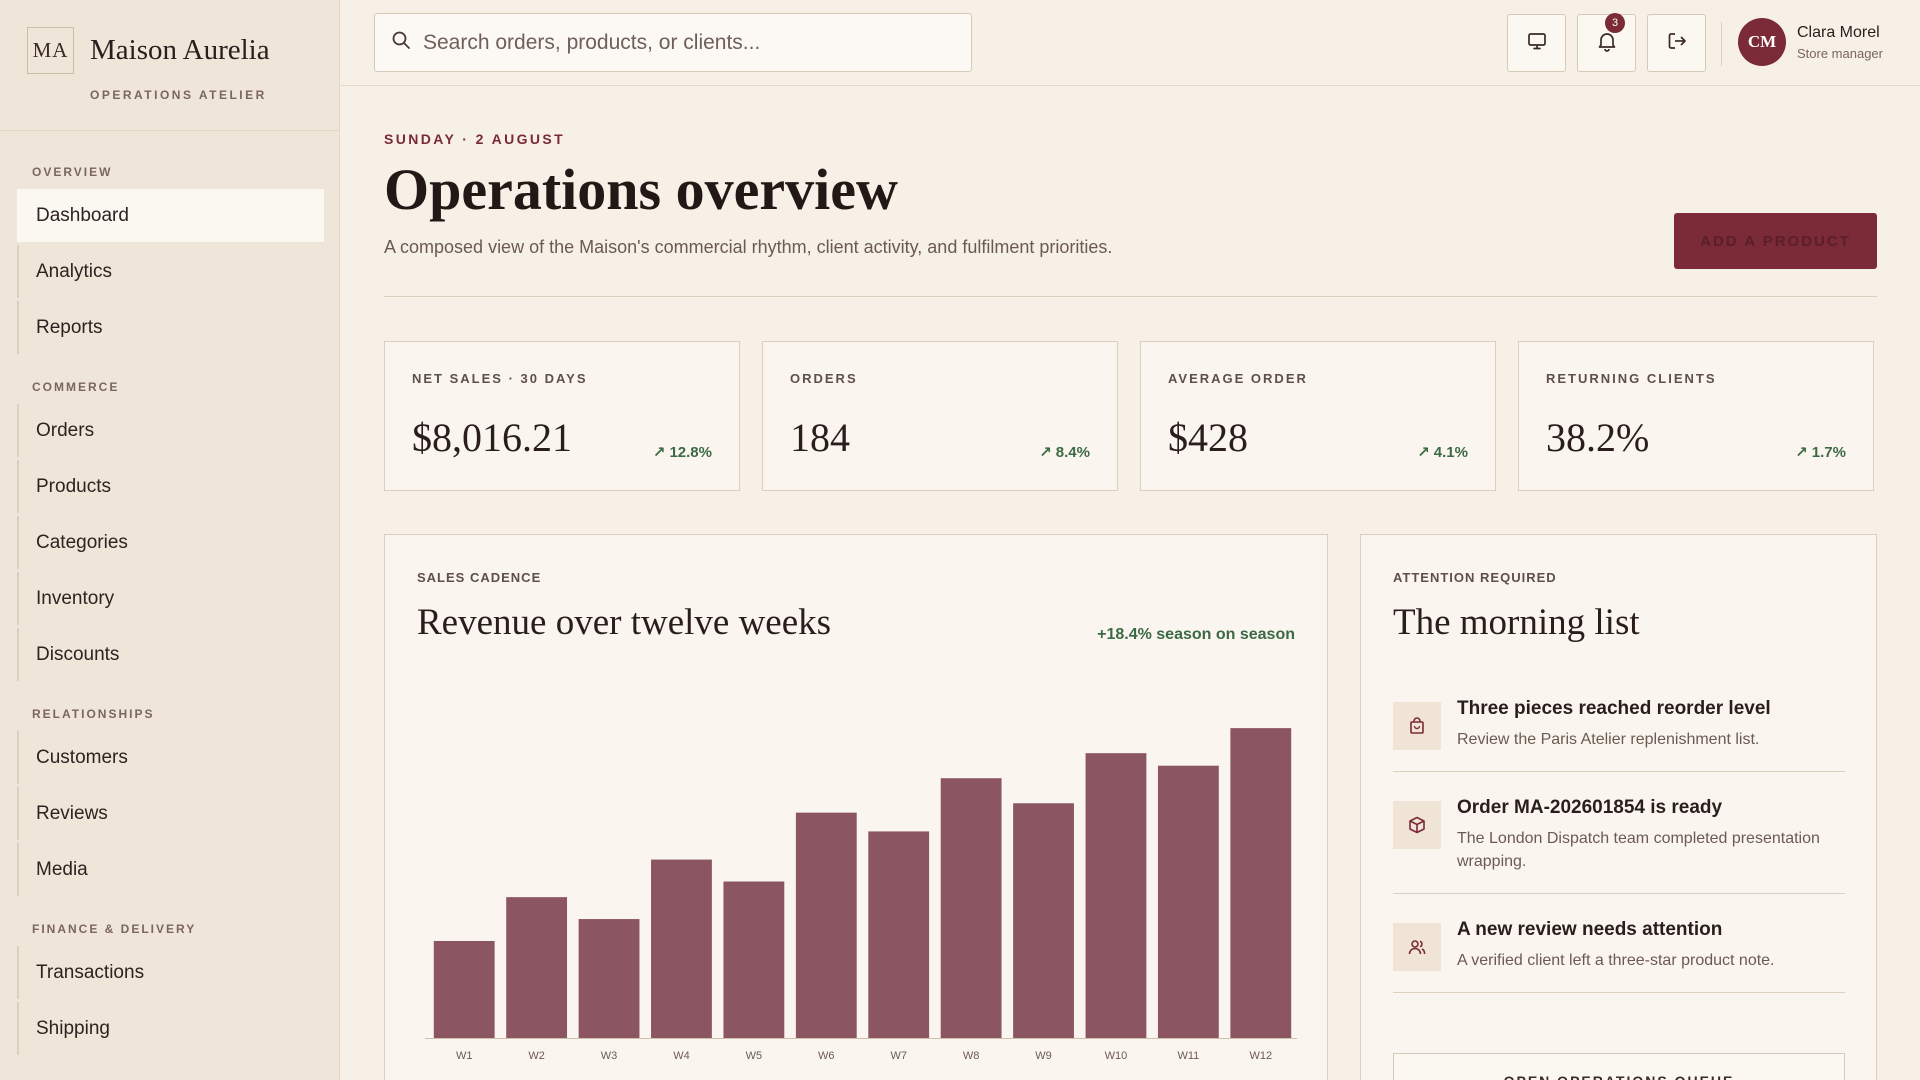 The width and height of the screenshot is (1920, 1080). I want to click on add-product-button: ADD A PRODUCT, so click(1775, 241).